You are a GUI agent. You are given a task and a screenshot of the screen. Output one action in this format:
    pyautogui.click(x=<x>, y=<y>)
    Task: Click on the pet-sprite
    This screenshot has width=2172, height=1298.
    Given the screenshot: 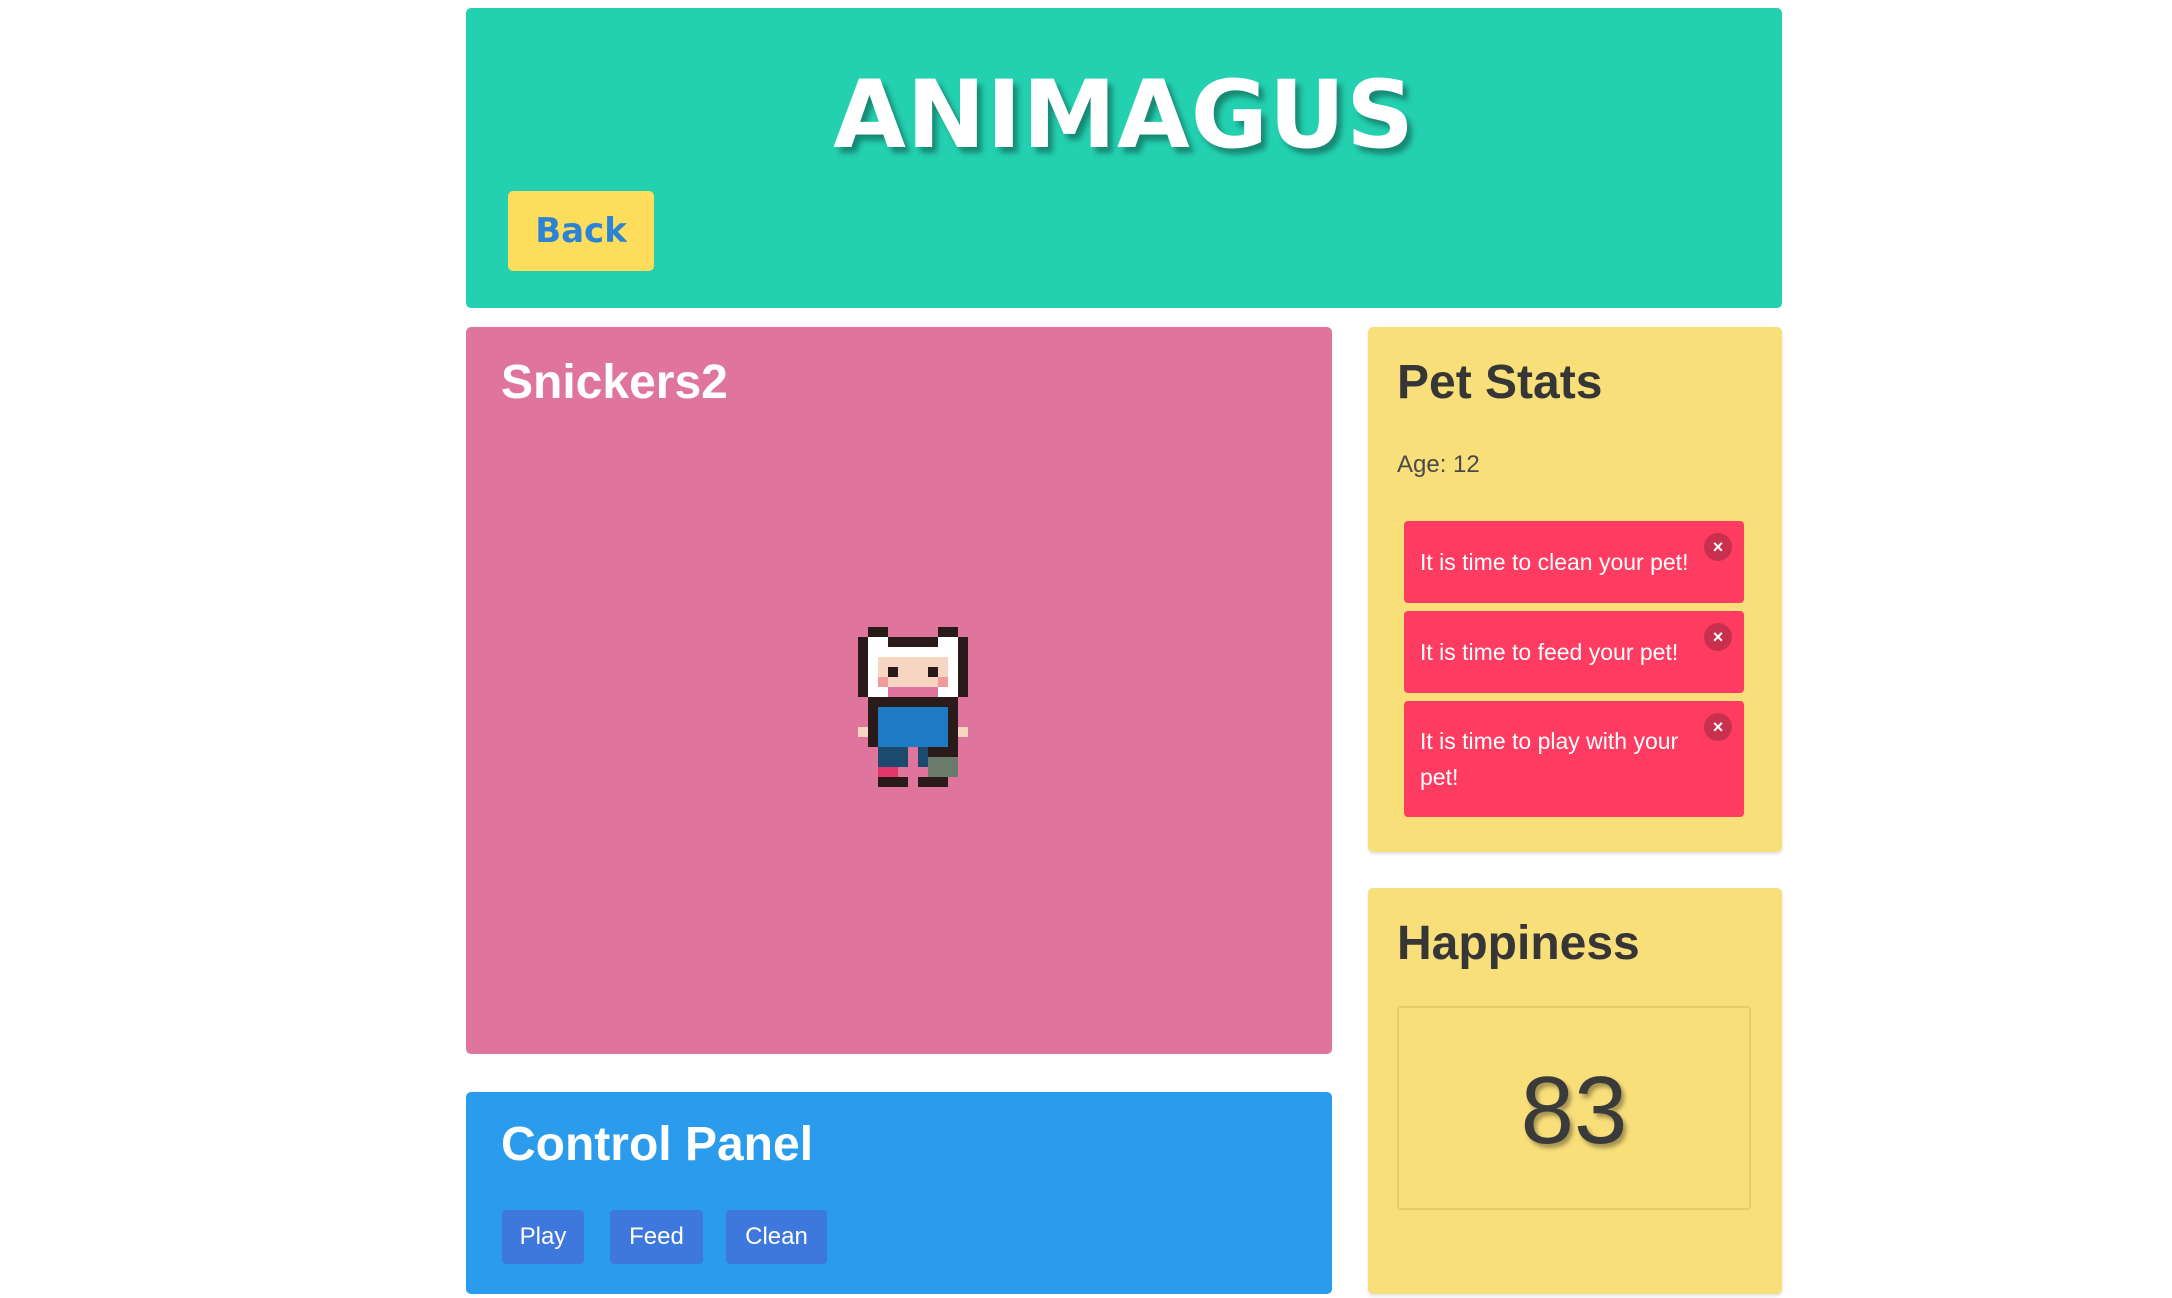 What is the action you would take?
    pyautogui.click(x=913, y=707)
    